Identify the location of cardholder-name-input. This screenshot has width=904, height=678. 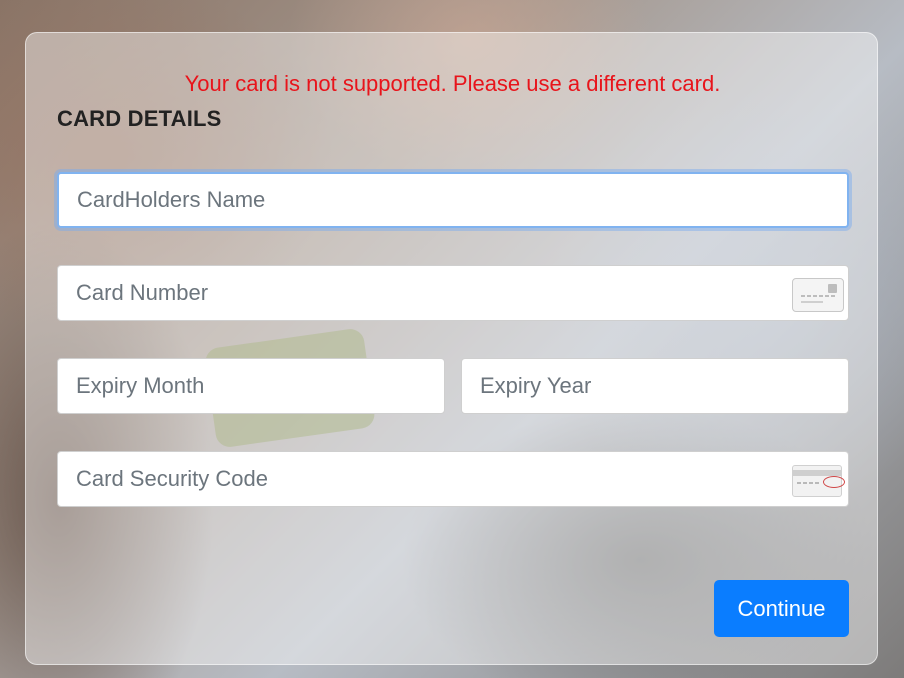
(453, 200).